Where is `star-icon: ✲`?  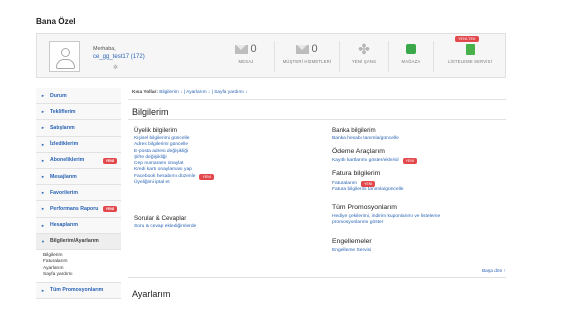 star-icon: ✲ is located at coordinates (116, 68).